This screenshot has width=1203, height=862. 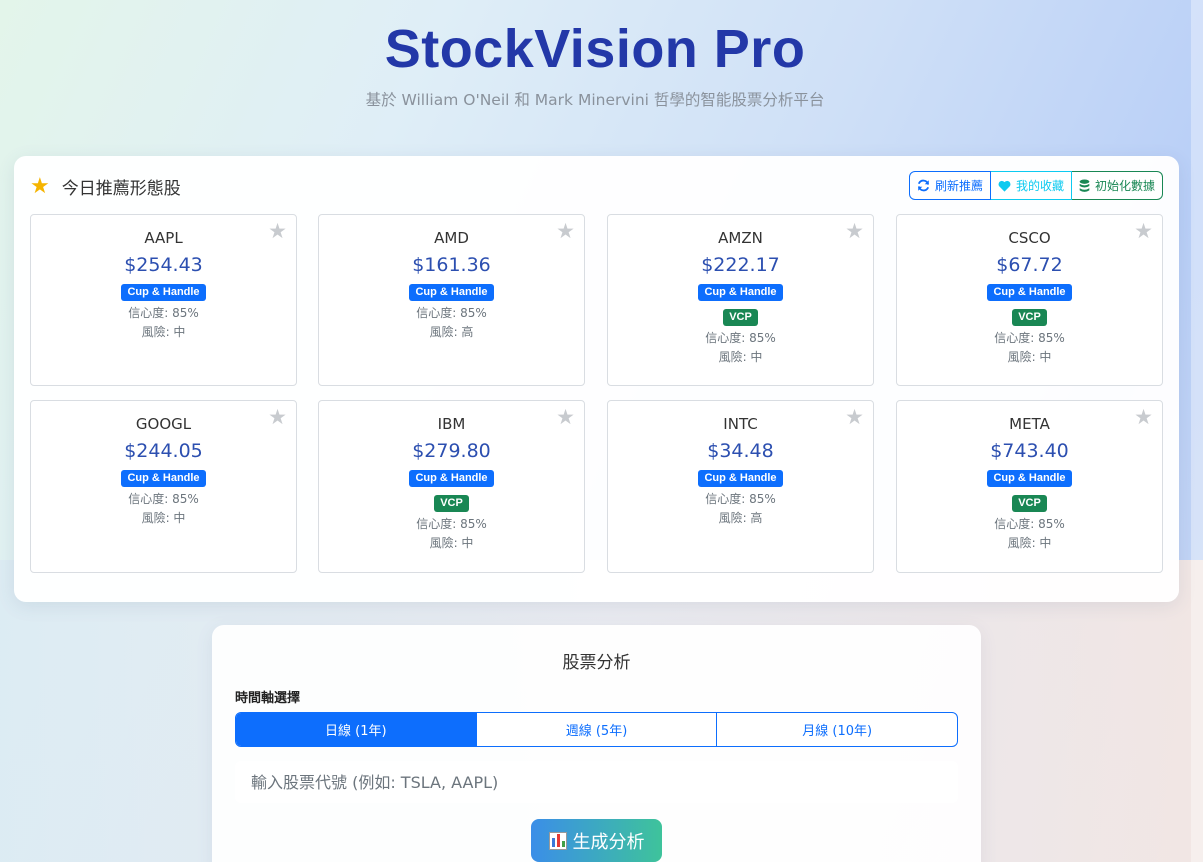 What do you see at coordinates (740, 238) in the screenshot?
I see `stock-symbol: AMZN` at bounding box center [740, 238].